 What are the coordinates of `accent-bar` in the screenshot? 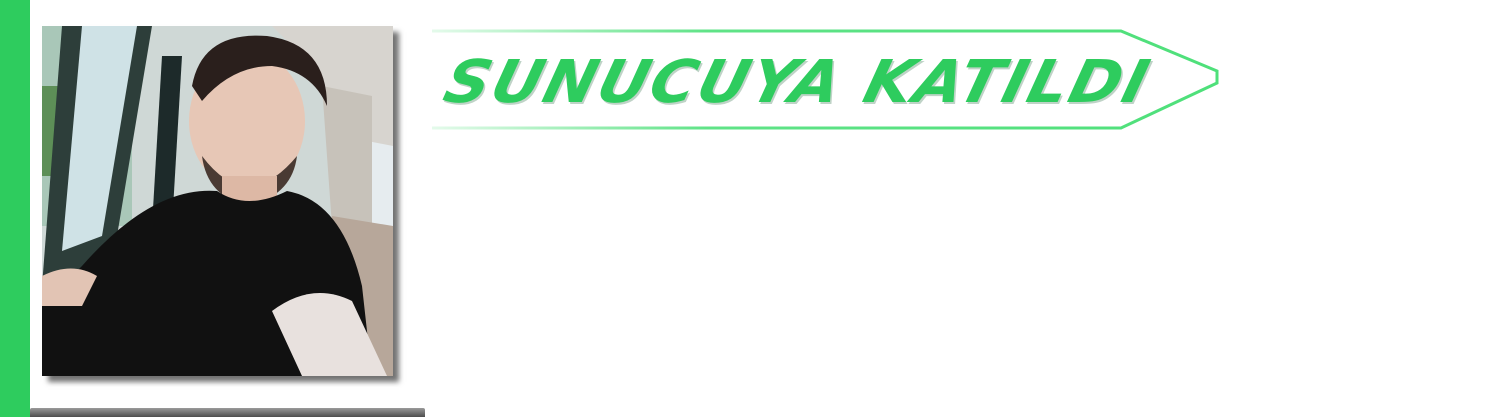 It's located at (15, 208).